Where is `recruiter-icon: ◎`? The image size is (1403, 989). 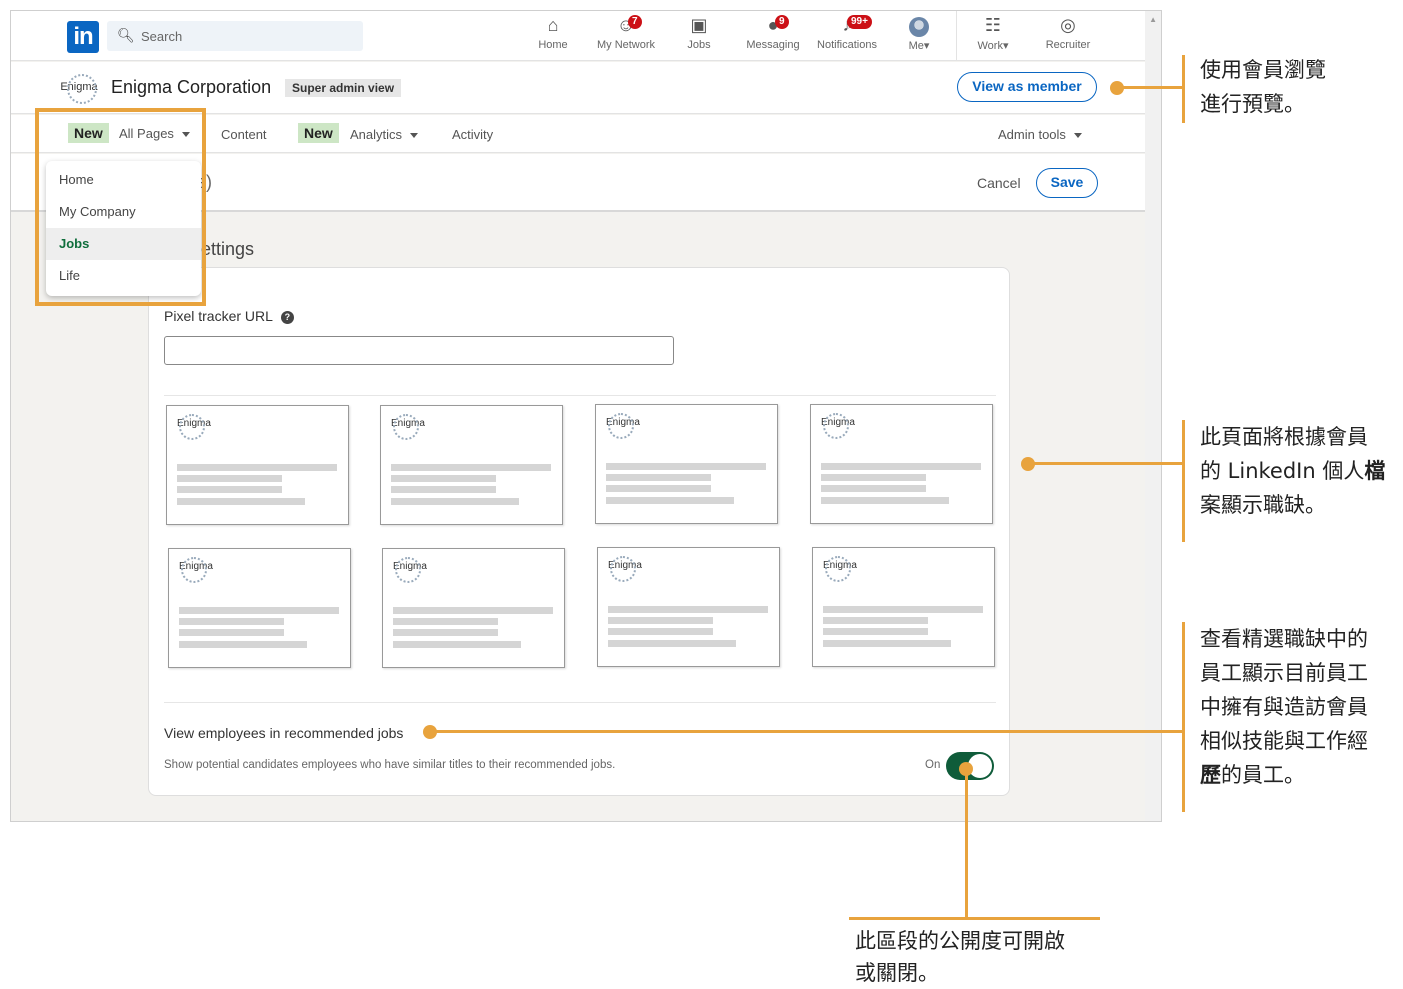
recruiter-icon: ◎ is located at coordinates (1068, 25).